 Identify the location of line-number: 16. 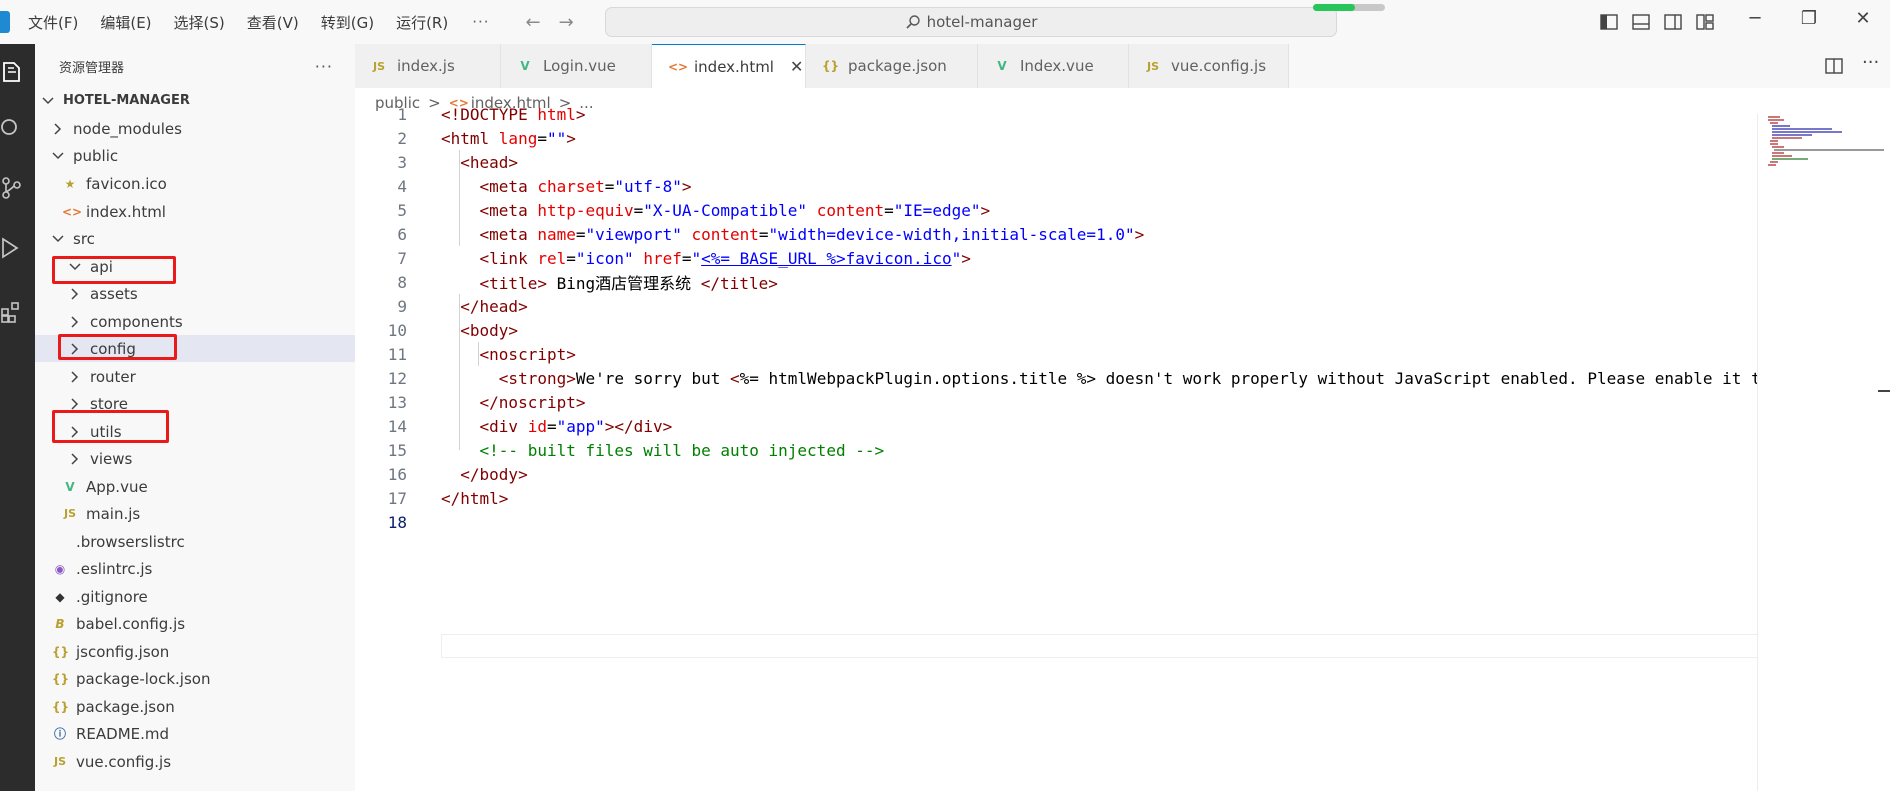
(397, 474).